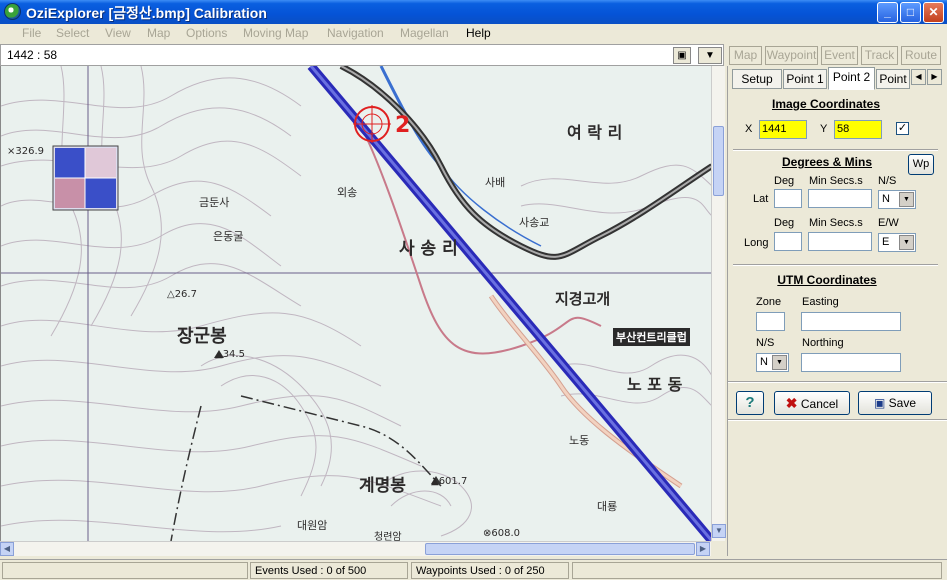 The width and height of the screenshot is (947, 580). What do you see at coordinates (355, 33) in the screenshot?
I see `menu-navigation: Navigation` at bounding box center [355, 33].